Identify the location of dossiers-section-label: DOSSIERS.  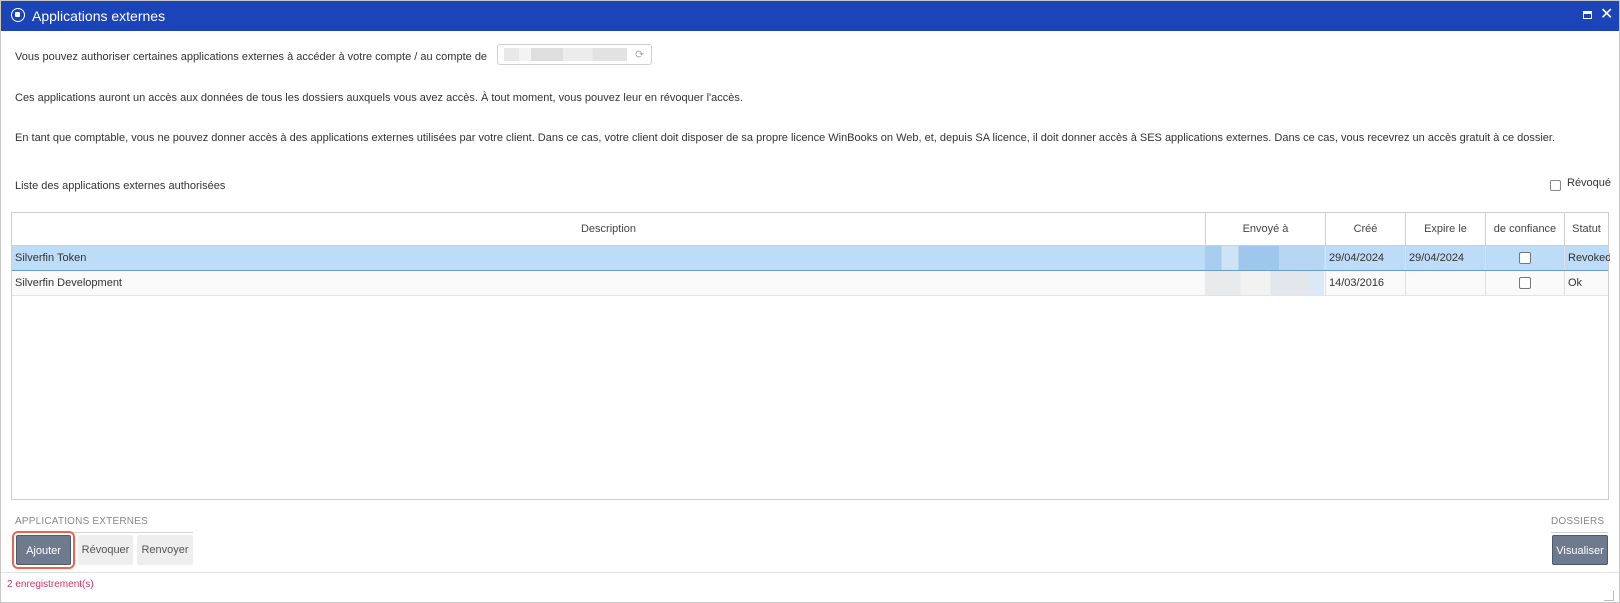
(1578, 521).